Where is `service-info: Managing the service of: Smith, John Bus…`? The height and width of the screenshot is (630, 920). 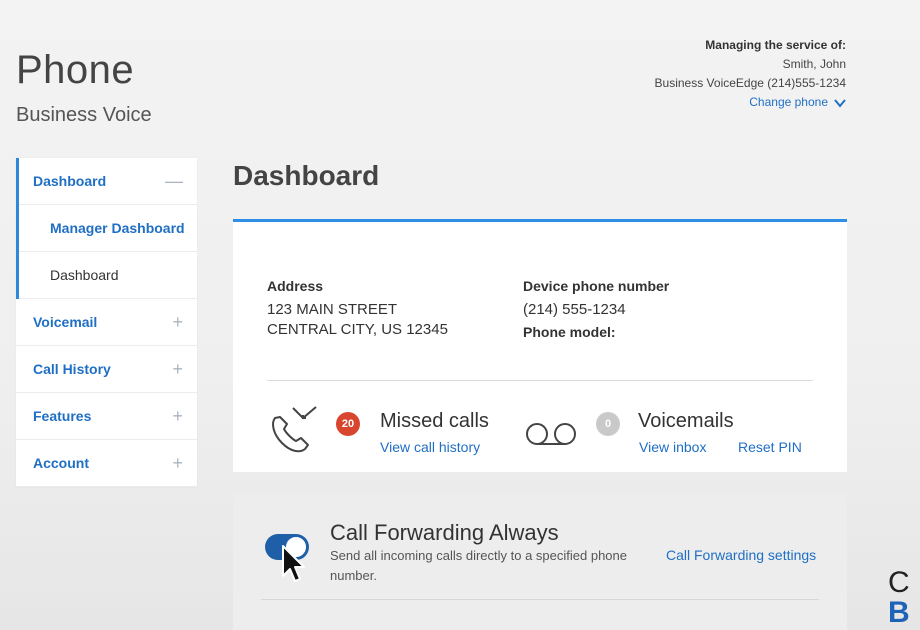 service-info: Managing the service of: Smith, John Bus… is located at coordinates (750, 74).